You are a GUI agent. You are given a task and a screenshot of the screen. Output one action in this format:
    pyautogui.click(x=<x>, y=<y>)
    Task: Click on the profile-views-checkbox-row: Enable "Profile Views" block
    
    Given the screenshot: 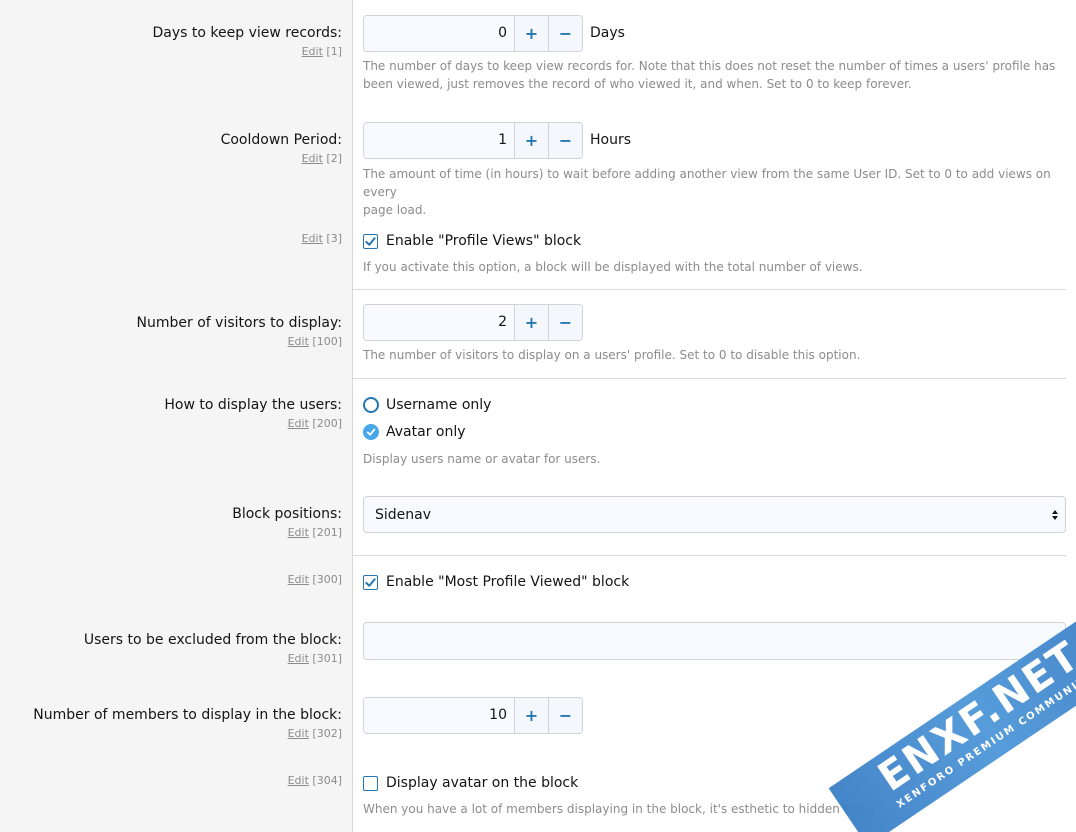 What is the action you would take?
    pyautogui.click(x=472, y=241)
    